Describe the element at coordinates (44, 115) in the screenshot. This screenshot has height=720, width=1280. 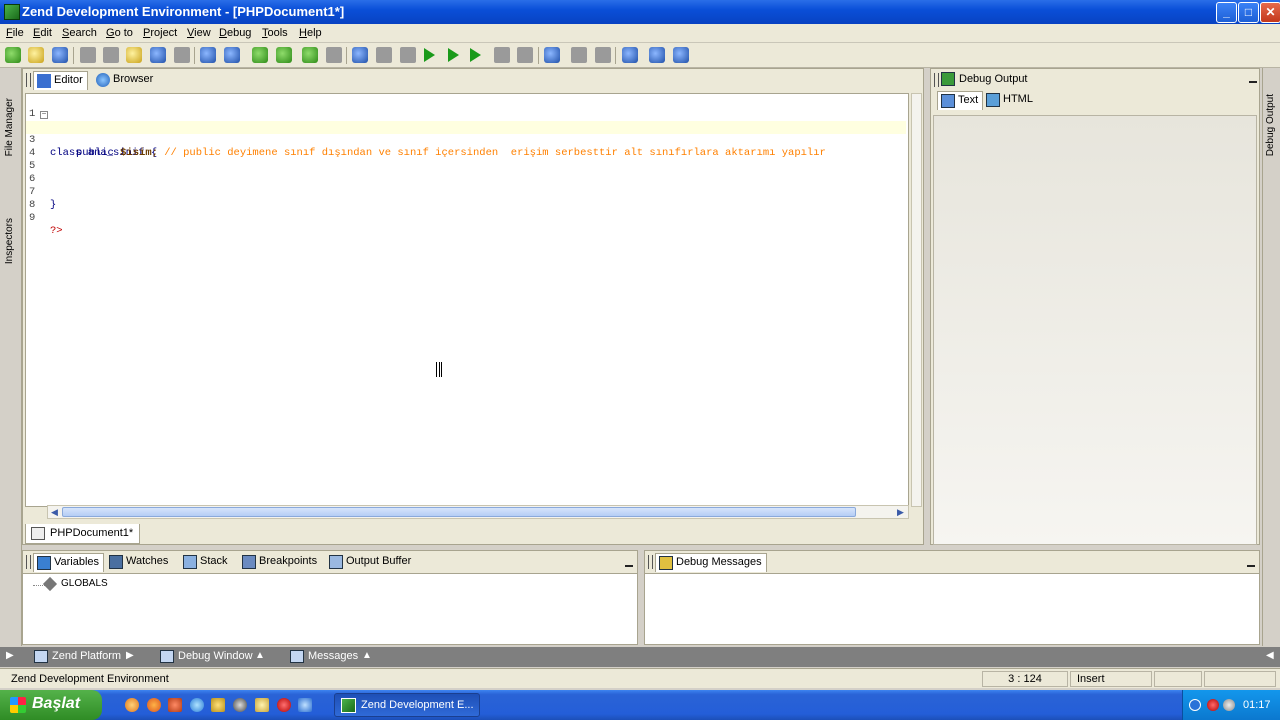
I see `fold-toggle-icon: −` at that location.